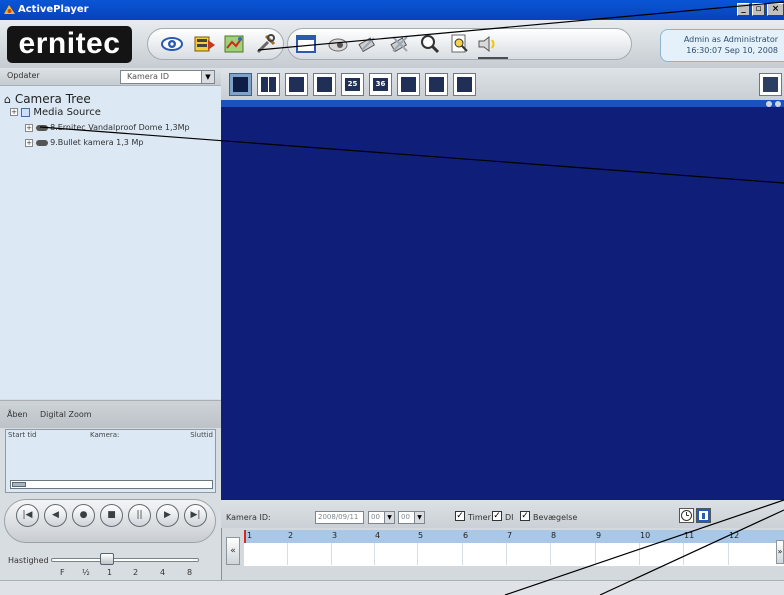  What do you see at coordinates (23, 75) in the screenshot?
I see `update-label: Opdater` at bounding box center [23, 75].